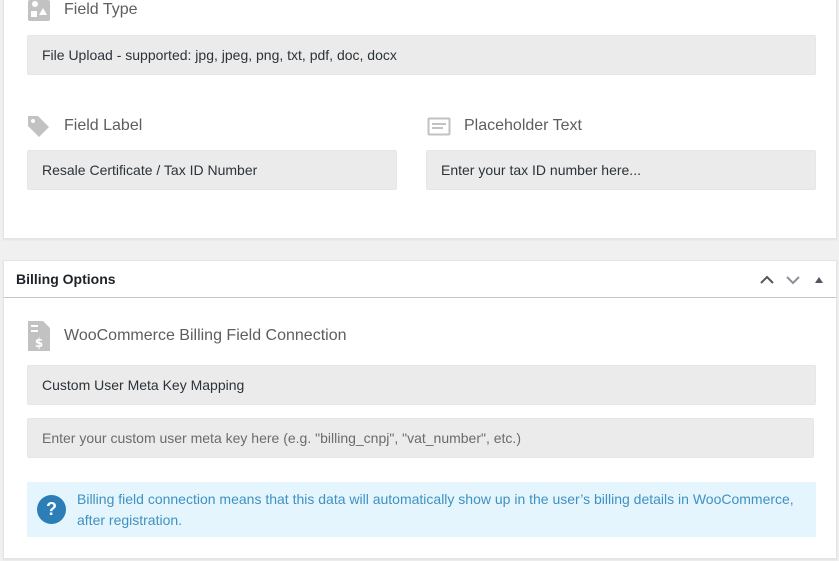 The width and height of the screenshot is (839, 561). I want to click on panel-controls, so click(793, 279).